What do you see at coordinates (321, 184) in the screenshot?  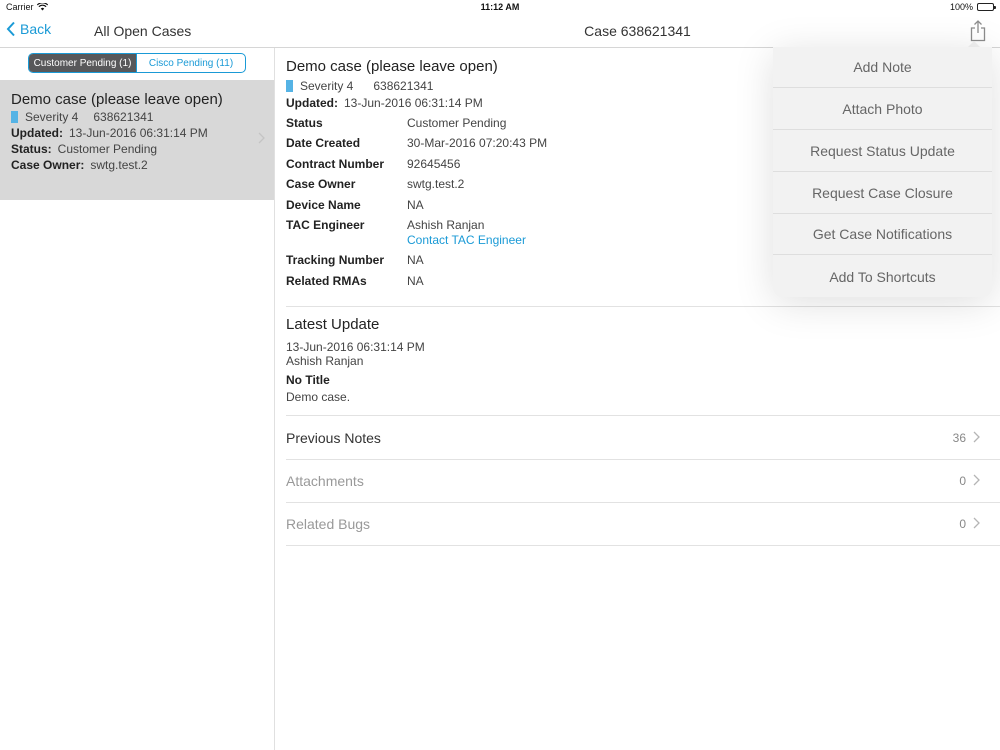 I see `detail-label-case-owner: Case Owner` at bounding box center [321, 184].